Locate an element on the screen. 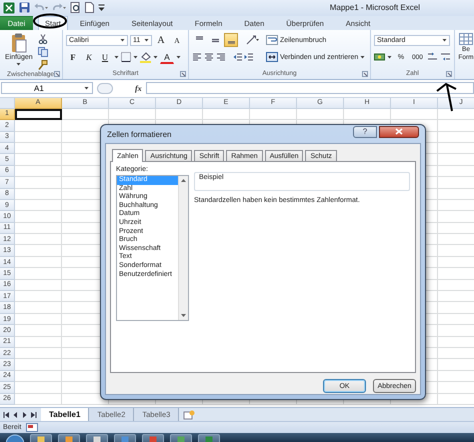  align-lines-icon is located at coordinates (215, 40).